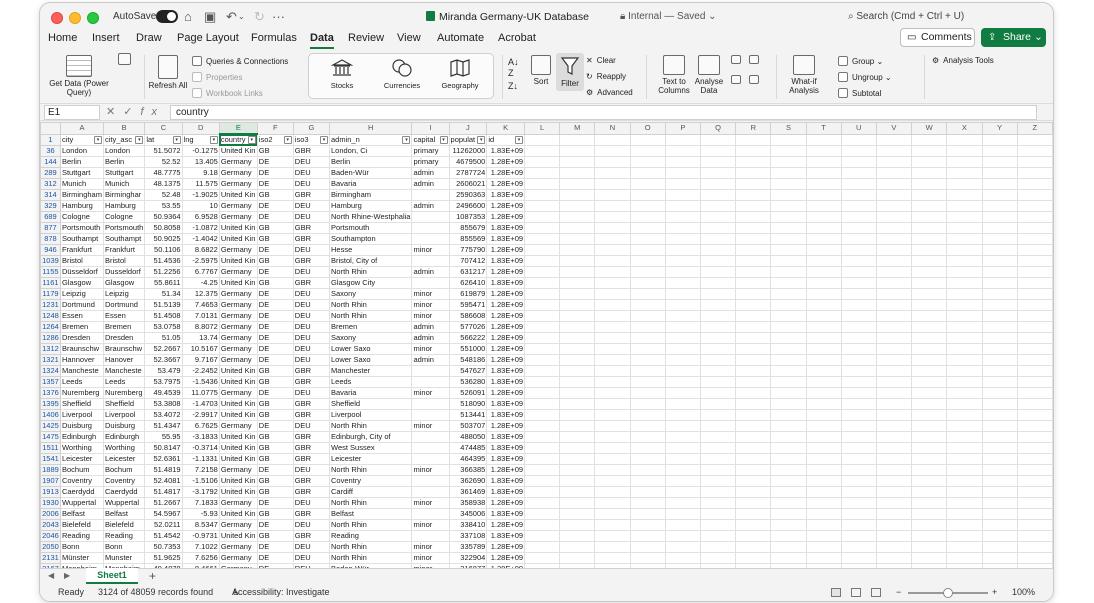  What do you see at coordinates (238, 481) in the screenshot?
I see `cell: United Kin` at bounding box center [238, 481].